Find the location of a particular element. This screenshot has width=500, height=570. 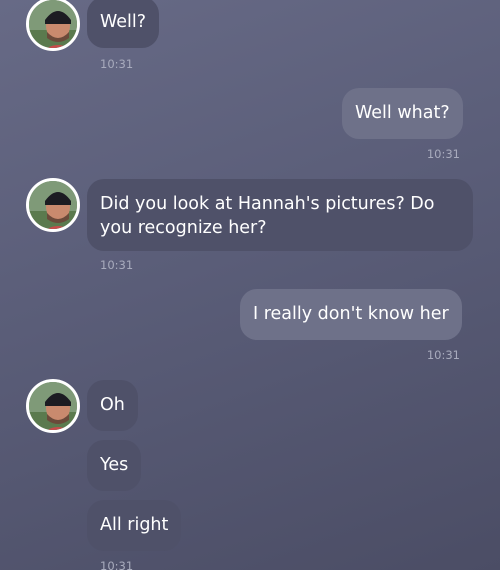

message-bubble: Oh is located at coordinates (112, 405).